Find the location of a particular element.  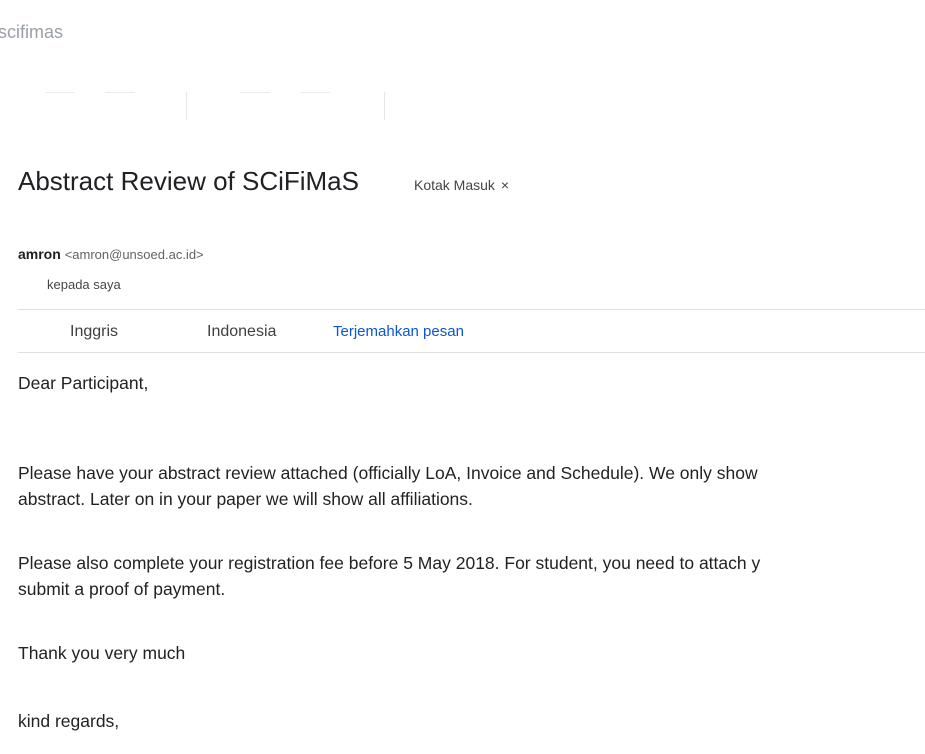

recipient-line: kepada saya is located at coordinates (84, 284).